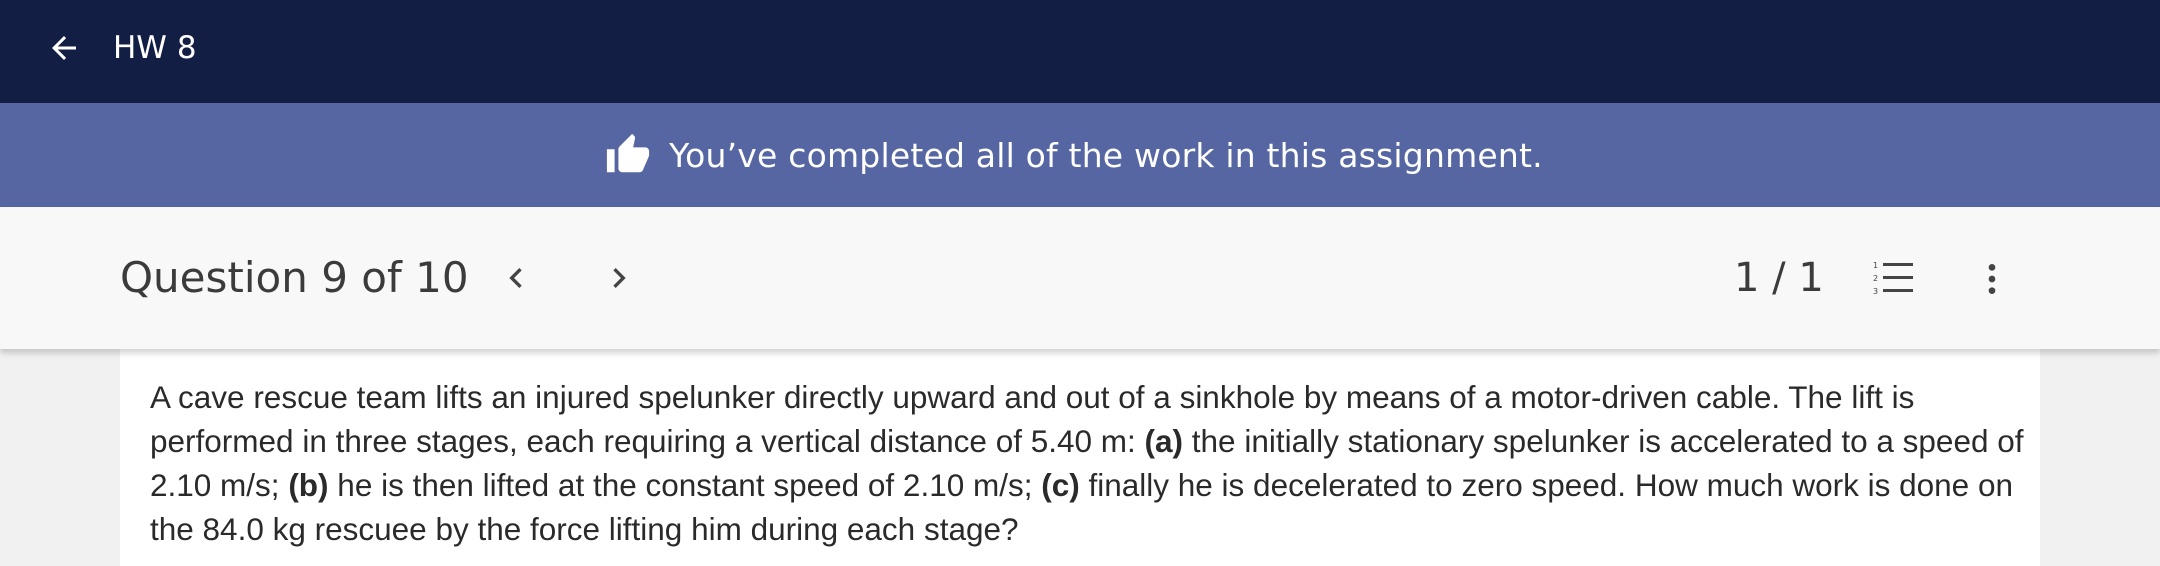 The height and width of the screenshot is (566, 2160). I want to click on more-options-button, so click(1992, 279).